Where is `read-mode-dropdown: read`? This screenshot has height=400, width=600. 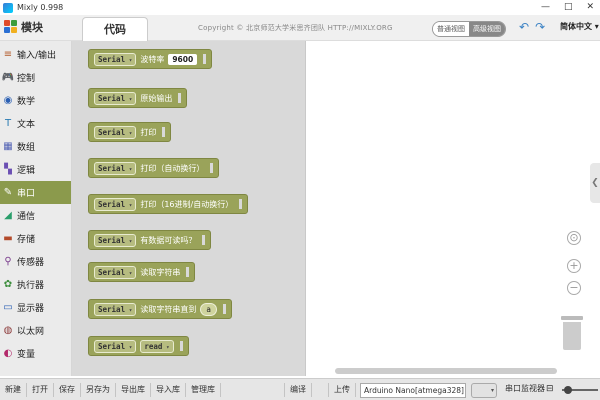
read-mode-dropdown: read is located at coordinates (157, 346).